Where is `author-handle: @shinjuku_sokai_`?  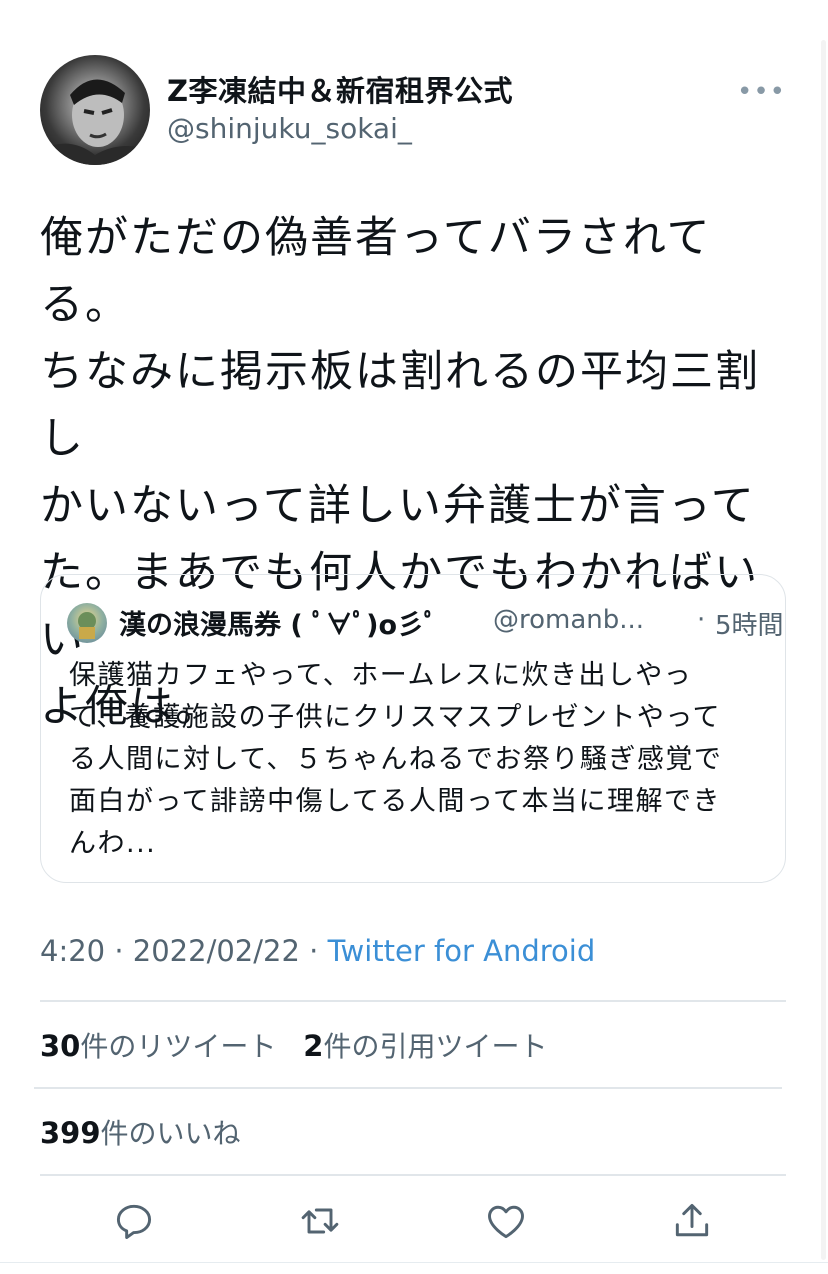 author-handle: @shinjuku_sokai_ is located at coordinates (340, 129).